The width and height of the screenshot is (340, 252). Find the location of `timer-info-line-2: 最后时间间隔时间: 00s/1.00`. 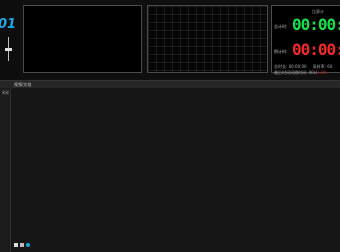

timer-info-line-2: 最后时间间隔时间: 00s/1.00 is located at coordinates (300, 73).